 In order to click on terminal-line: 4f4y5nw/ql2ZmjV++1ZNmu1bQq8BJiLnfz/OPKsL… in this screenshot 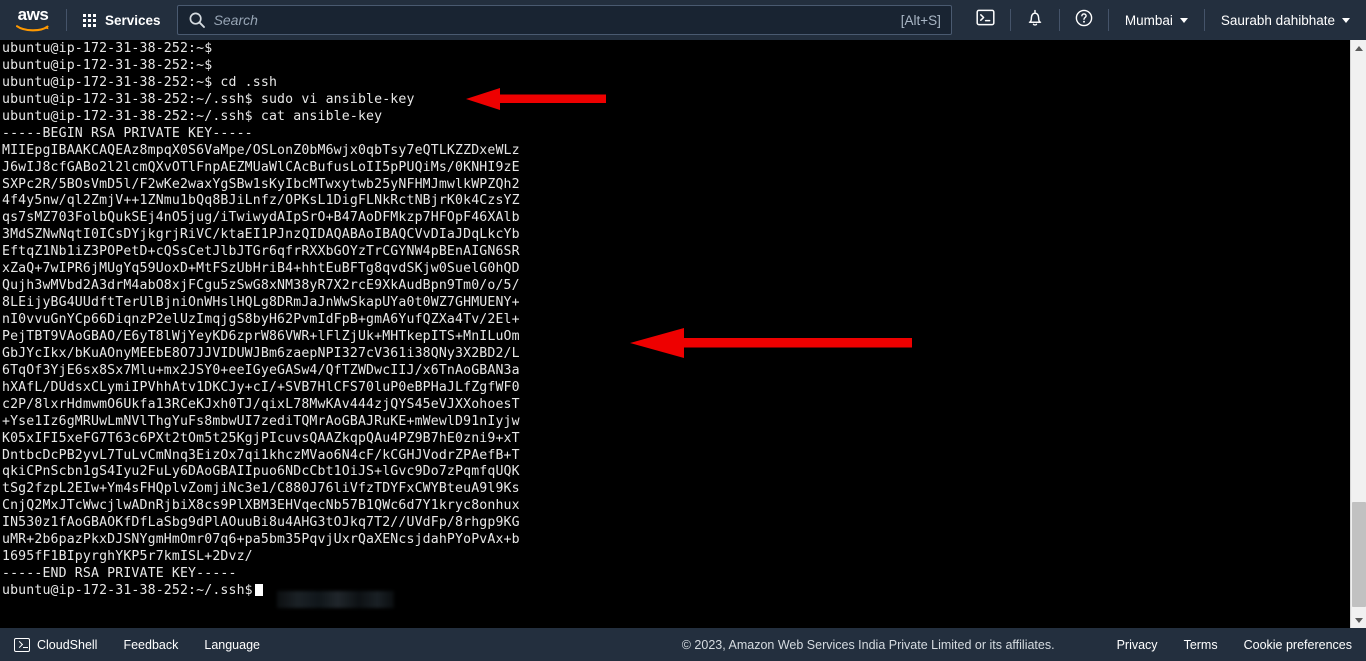, I will do `click(261, 201)`.